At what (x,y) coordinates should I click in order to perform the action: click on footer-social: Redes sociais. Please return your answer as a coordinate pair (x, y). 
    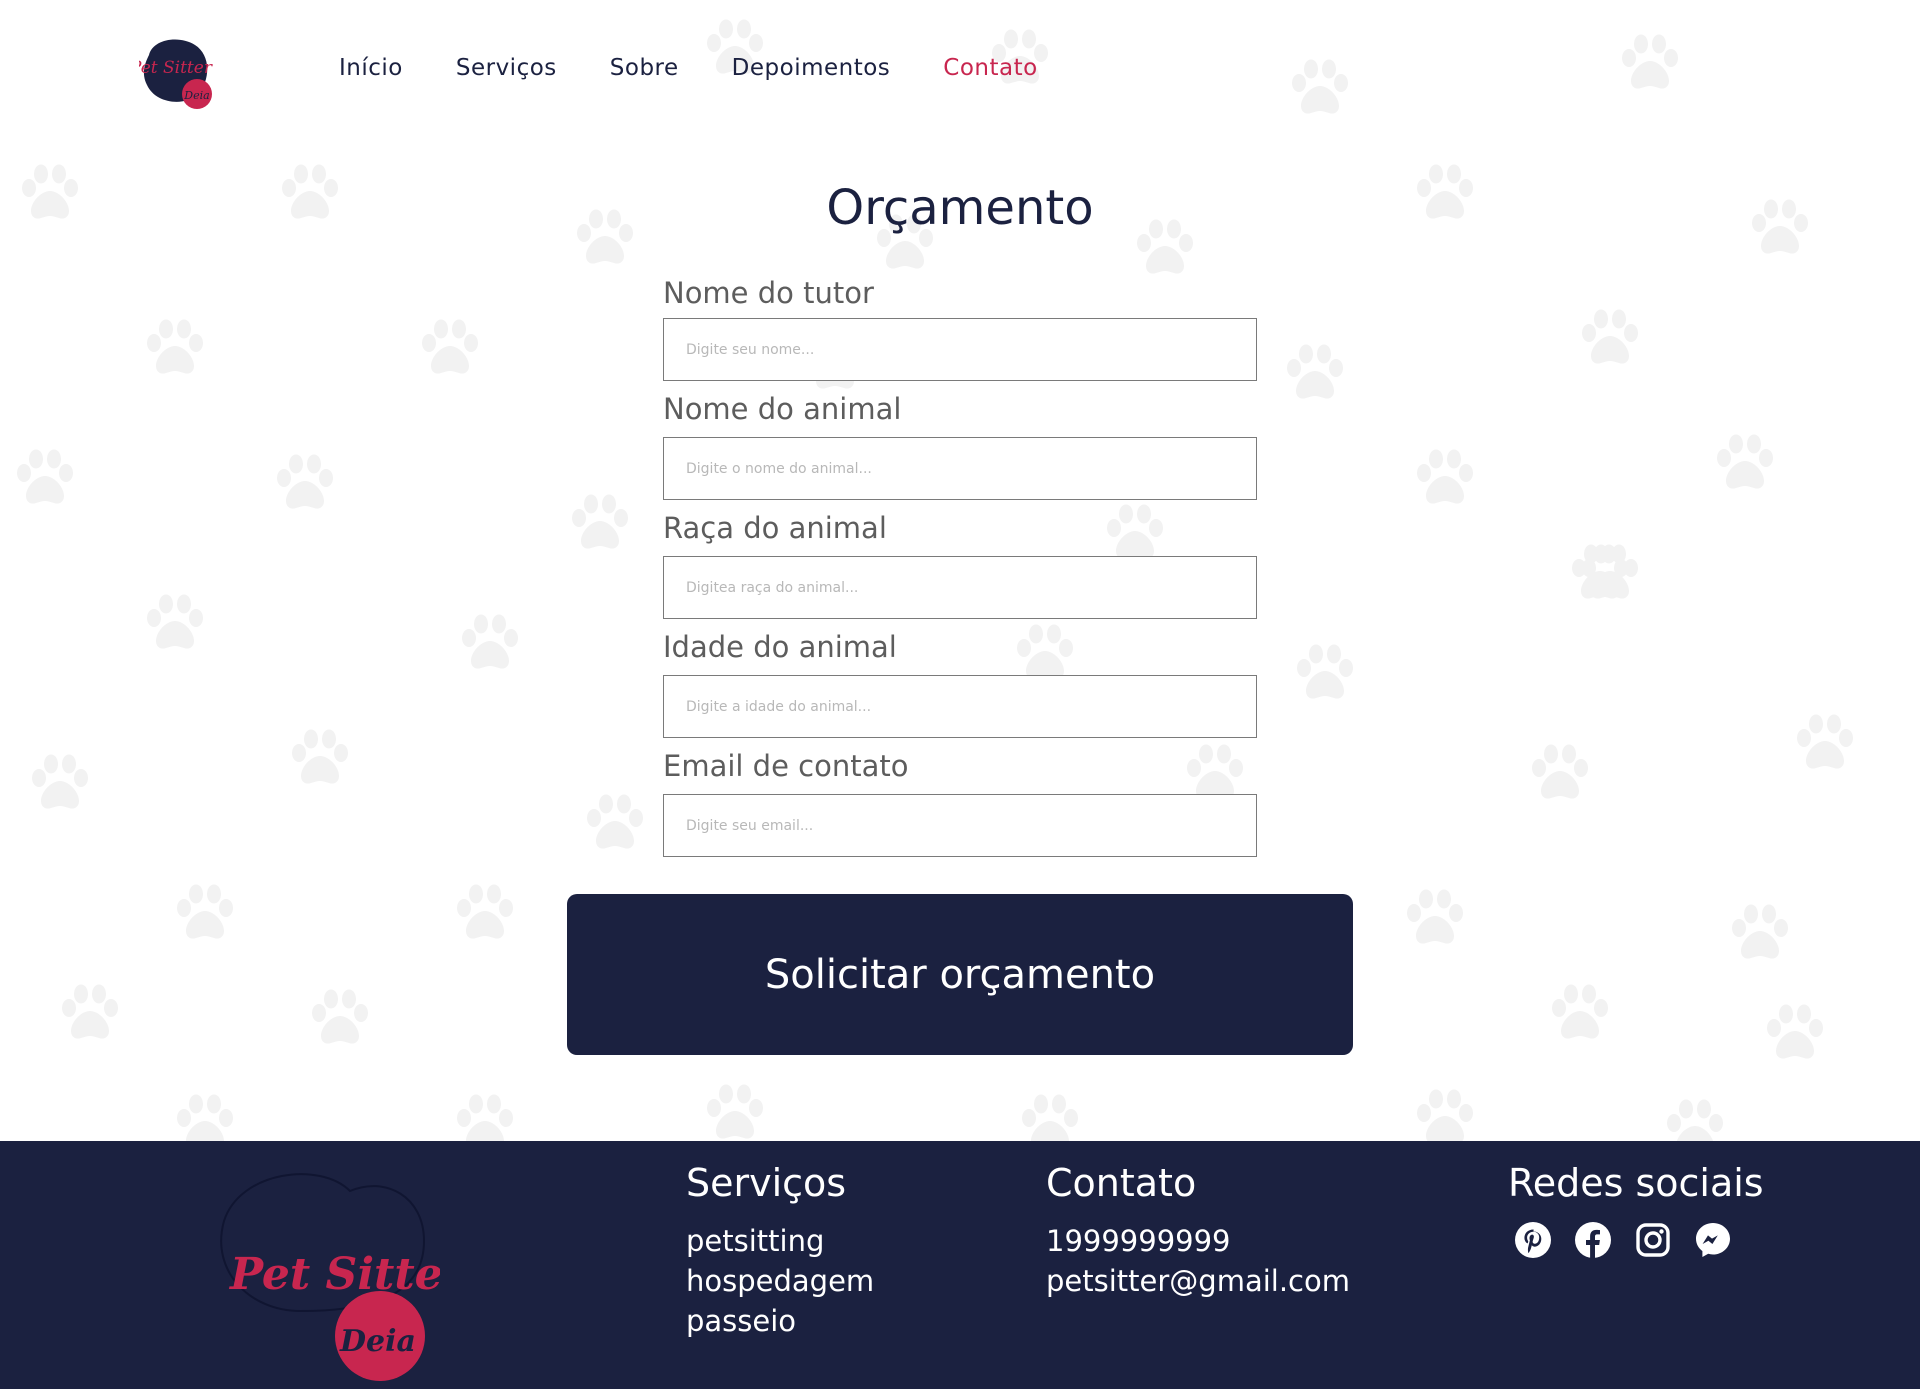
    Looking at the image, I should click on (1636, 1210).